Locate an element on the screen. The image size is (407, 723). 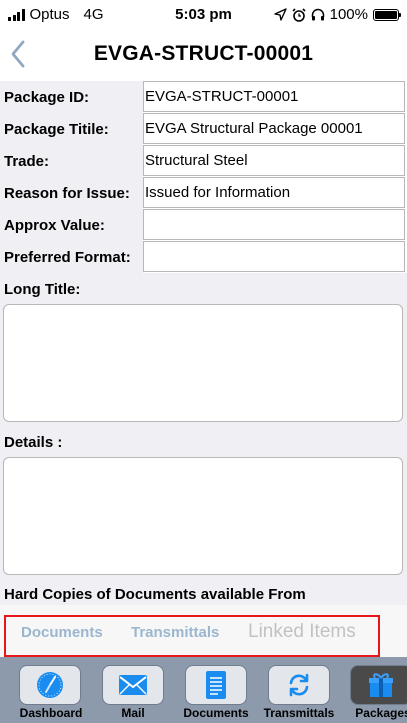
preferred-format-field is located at coordinates (274, 256).